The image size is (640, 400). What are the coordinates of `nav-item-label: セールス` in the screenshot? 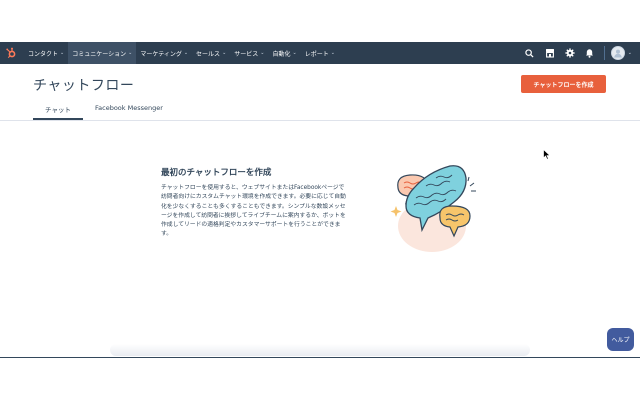 It's located at (208, 54).